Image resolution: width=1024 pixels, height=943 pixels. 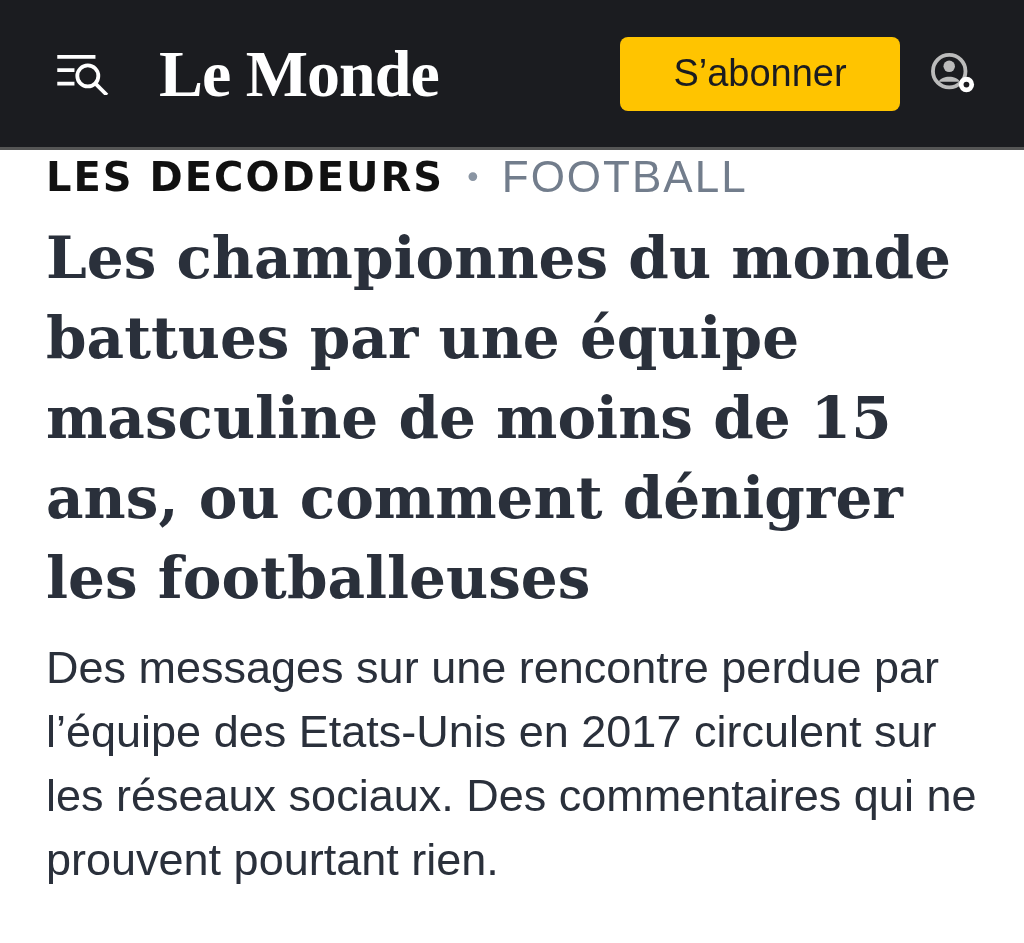 What do you see at coordinates (245, 177) in the screenshot?
I see `section-label: LES DECODEURS` at bounding box center [245, 177].